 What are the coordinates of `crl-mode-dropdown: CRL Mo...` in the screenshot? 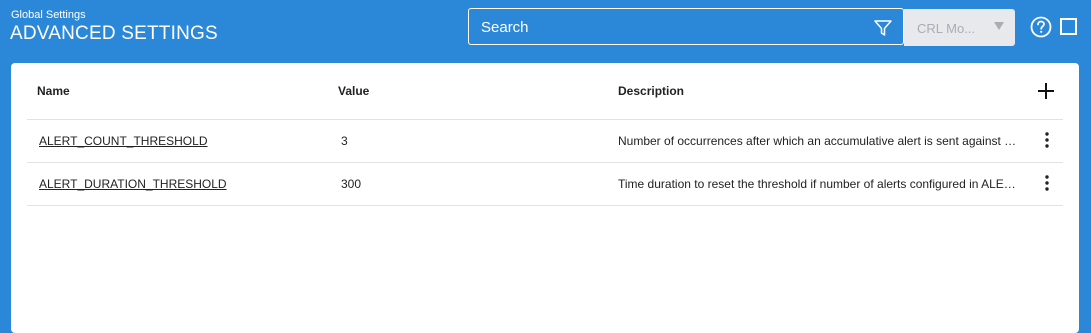 It's located at (959, 27).